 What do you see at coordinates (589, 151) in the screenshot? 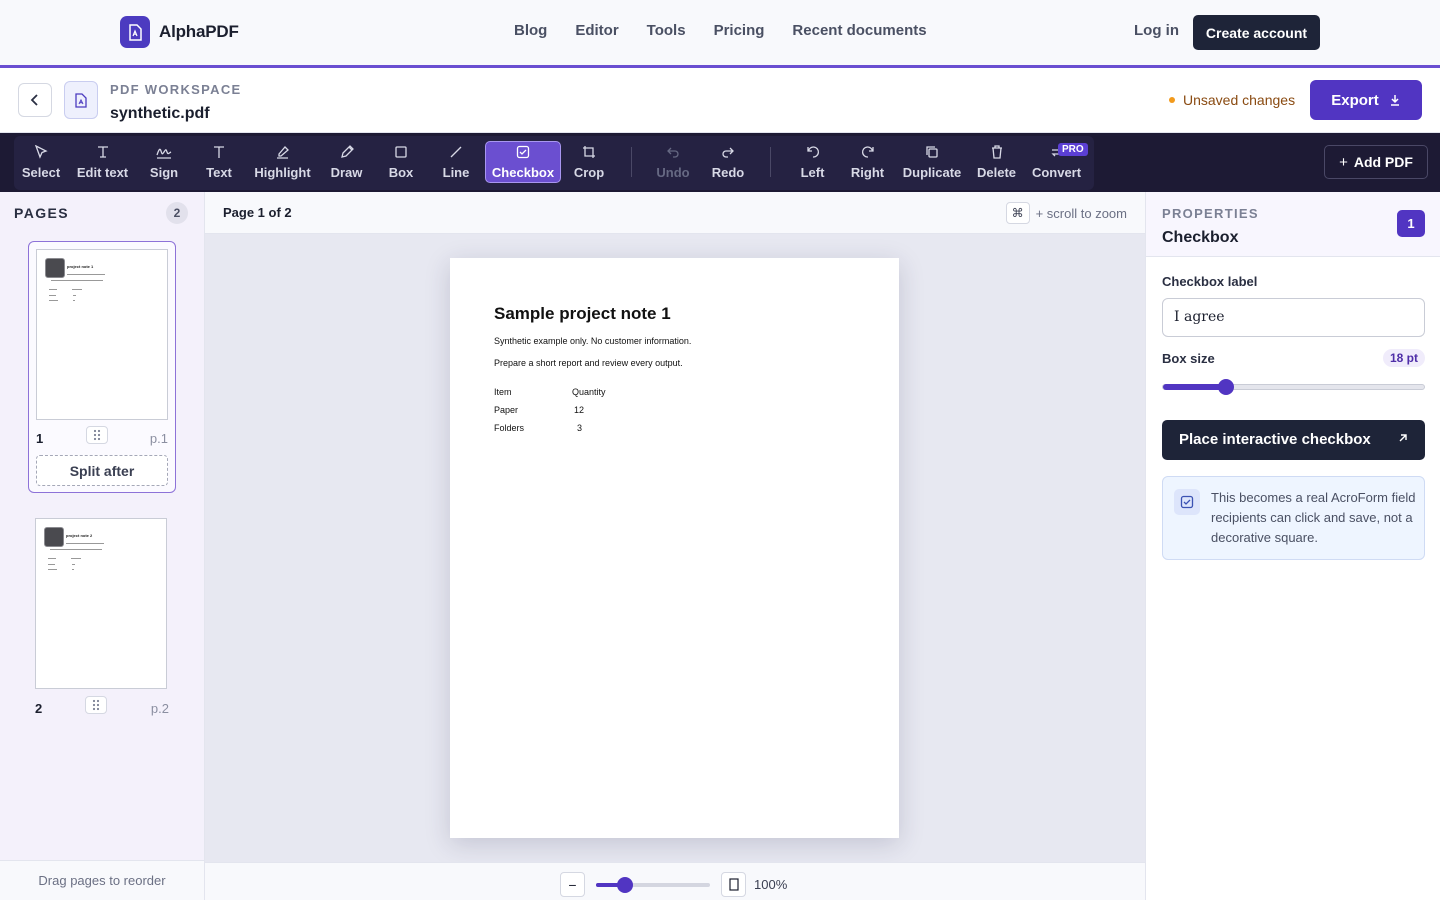
I see `crop-icon` at bounding box center [589, 151].